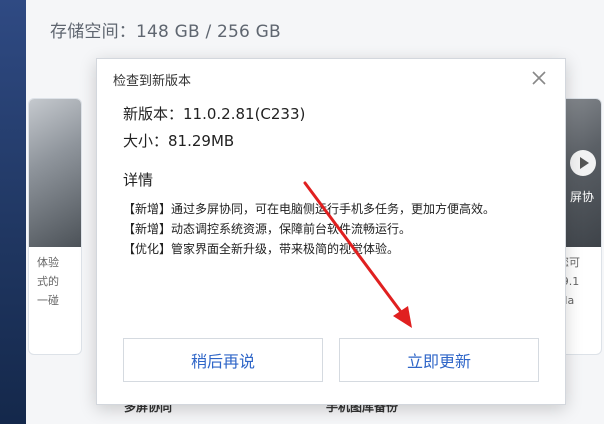 Image resolution: width=604 pixels, height=424 pixels. I want to click on feature-card-text: 体验 式的 一碰, so click(55, 281).